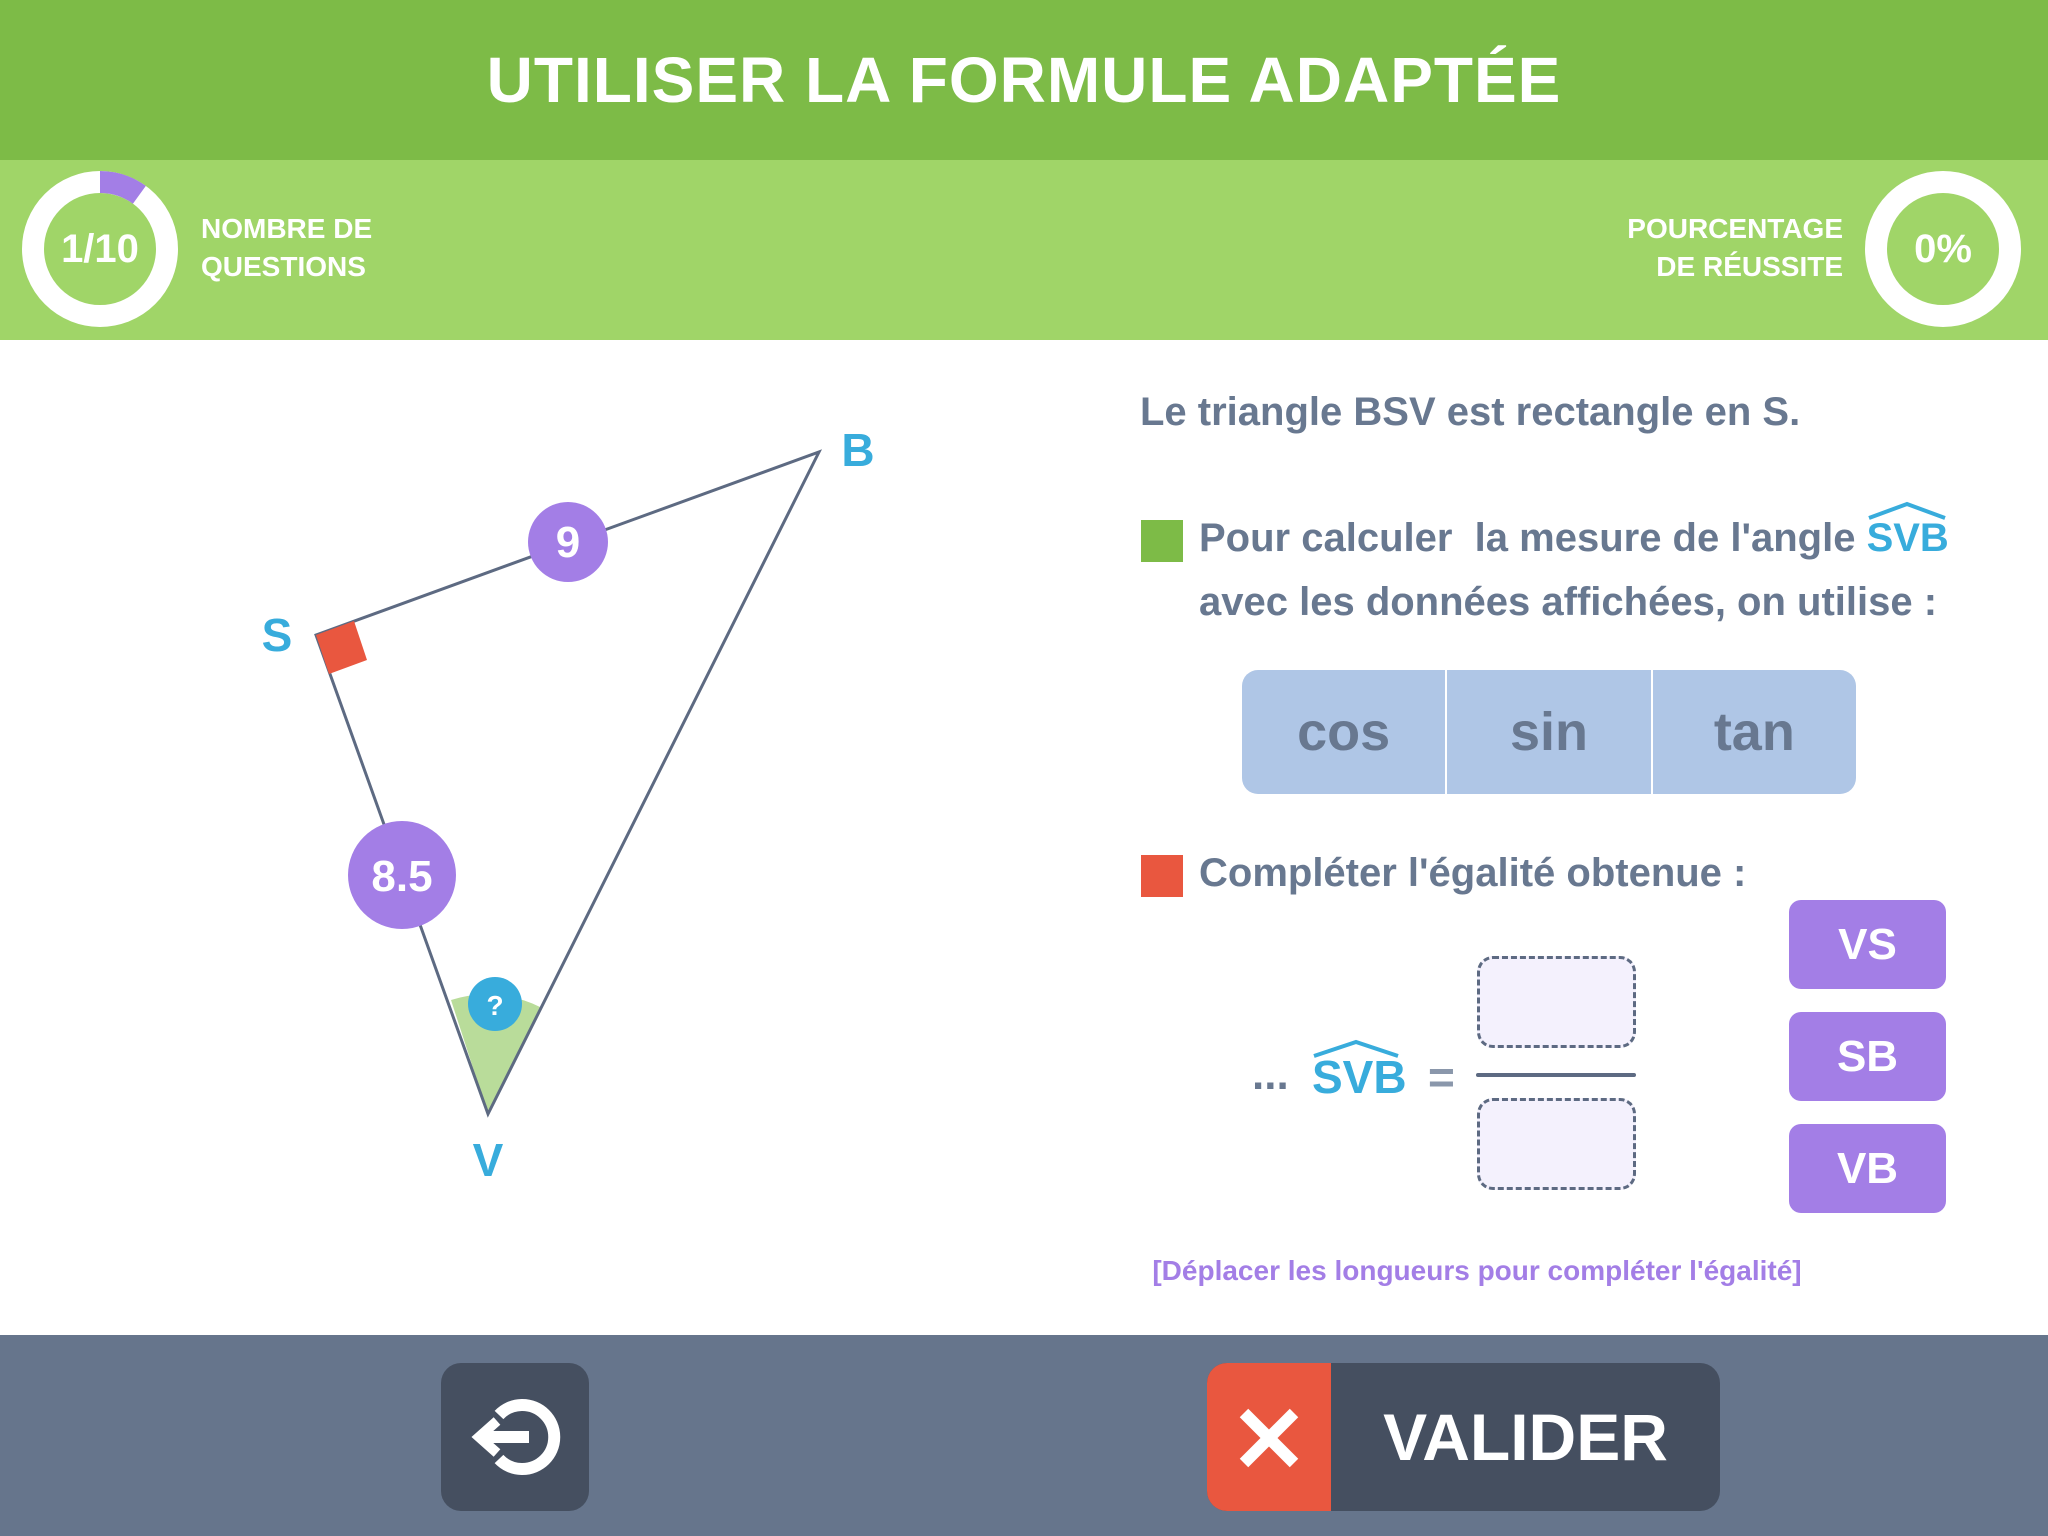 The width and height of the screenshot is (2048, 1536). I want to click on step2-marker, so click(1162, 876).